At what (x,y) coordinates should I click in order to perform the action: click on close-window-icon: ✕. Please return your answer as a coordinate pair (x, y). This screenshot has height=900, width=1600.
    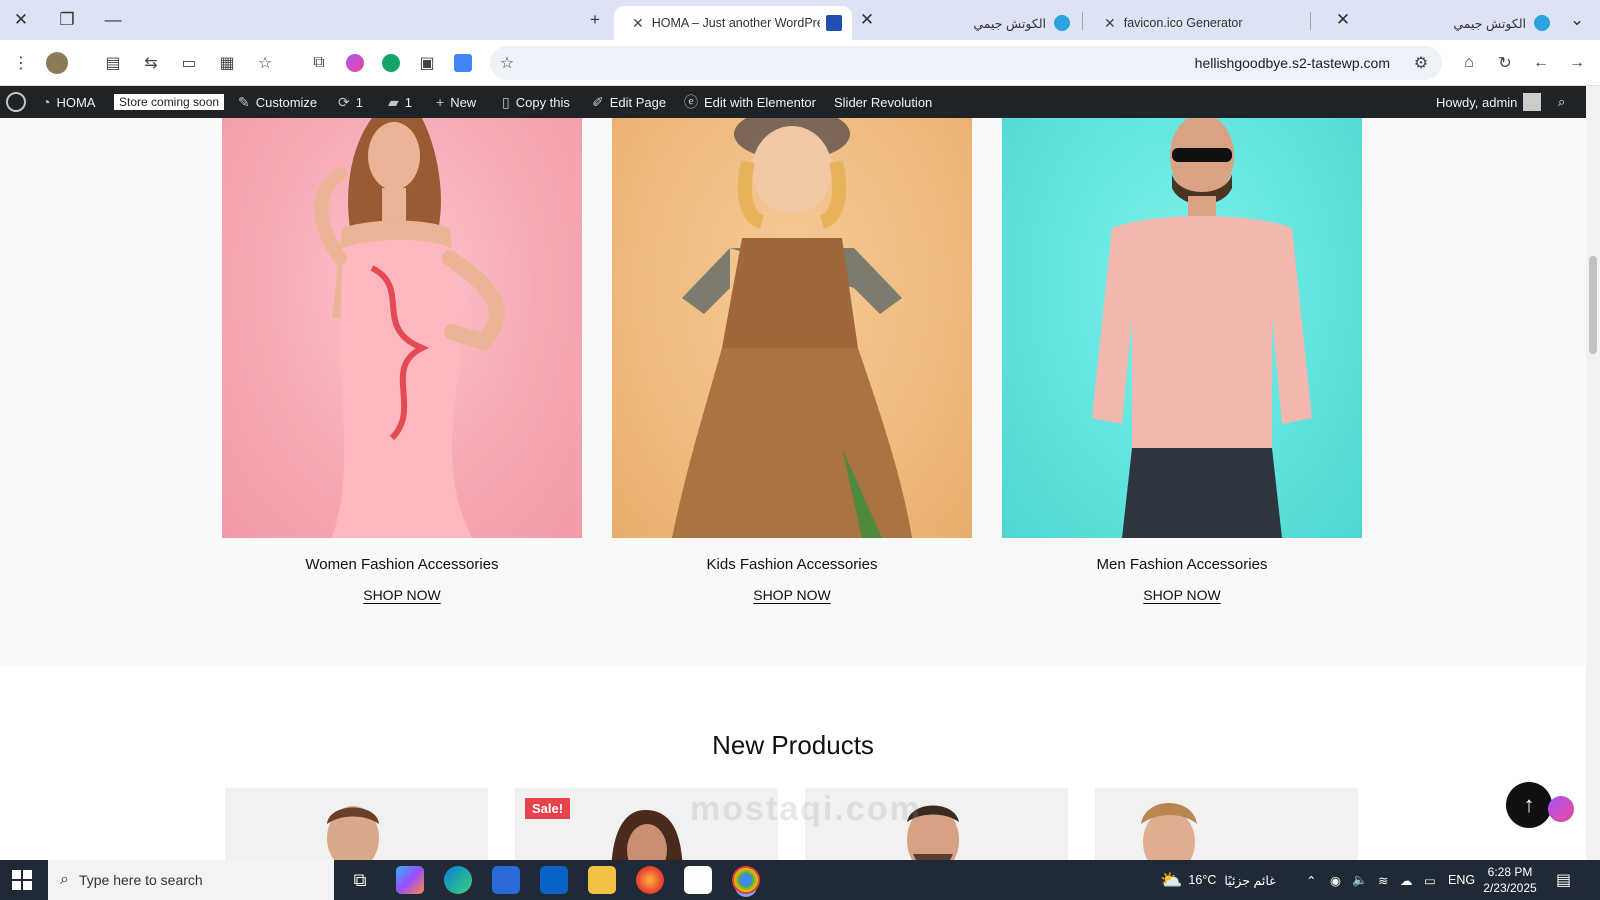
    Looking at the image, I should click on (21, 20).